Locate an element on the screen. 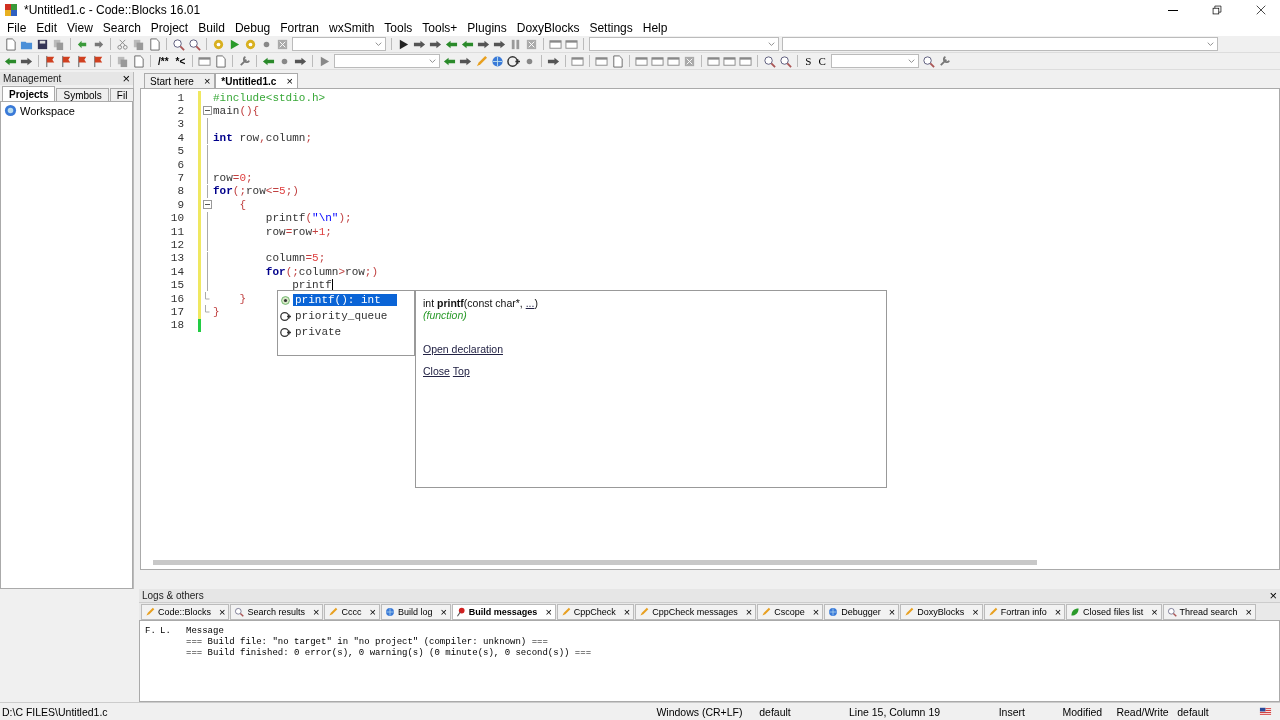 This screenshot has width=1280, height=720. menu-item: Plugins is located at coordinates (487, 28).